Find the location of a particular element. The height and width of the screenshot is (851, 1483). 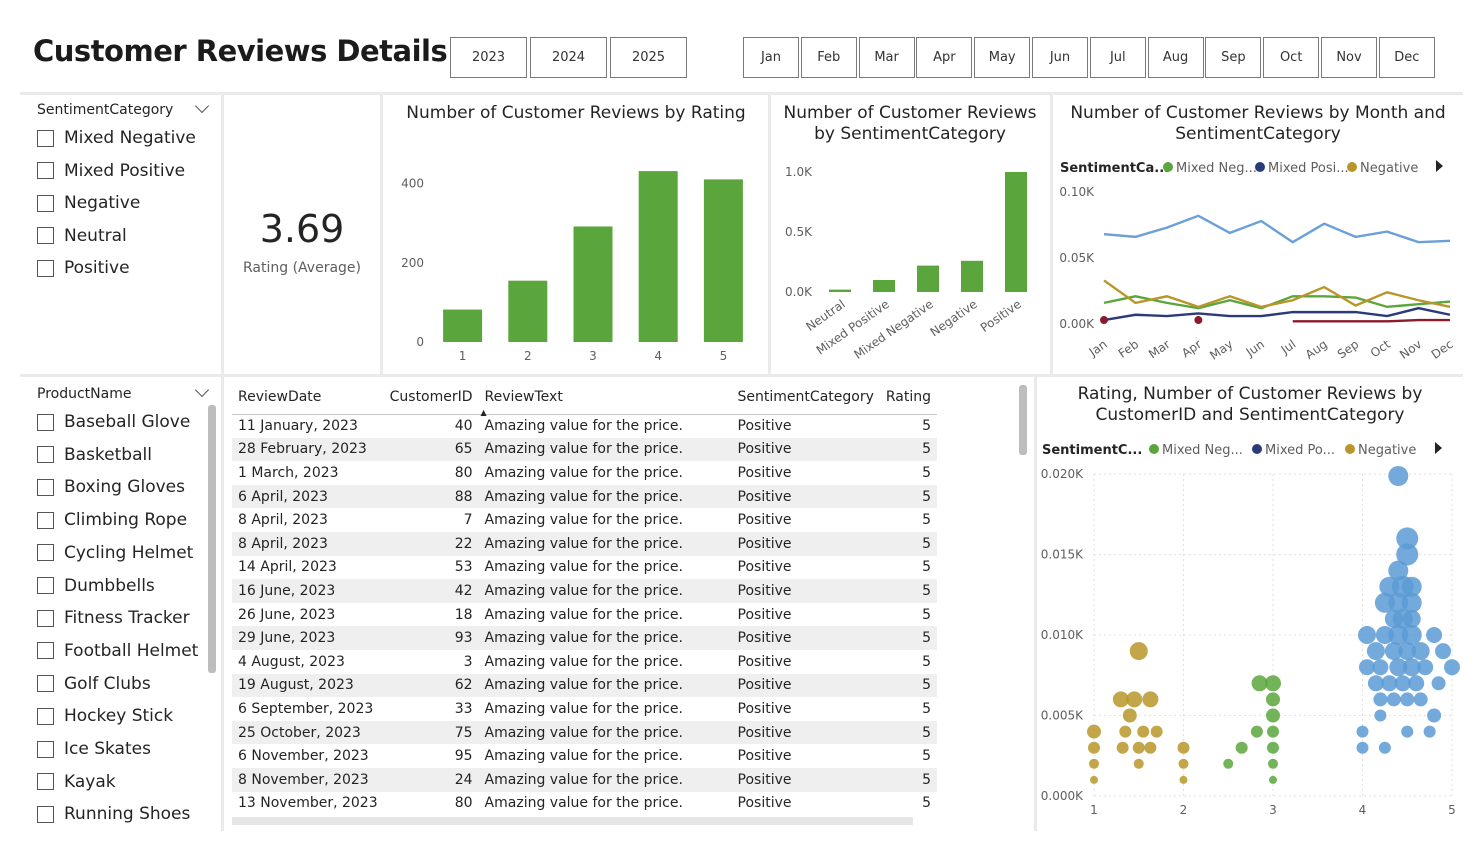

series-line is located at coordinates (1371, 320).